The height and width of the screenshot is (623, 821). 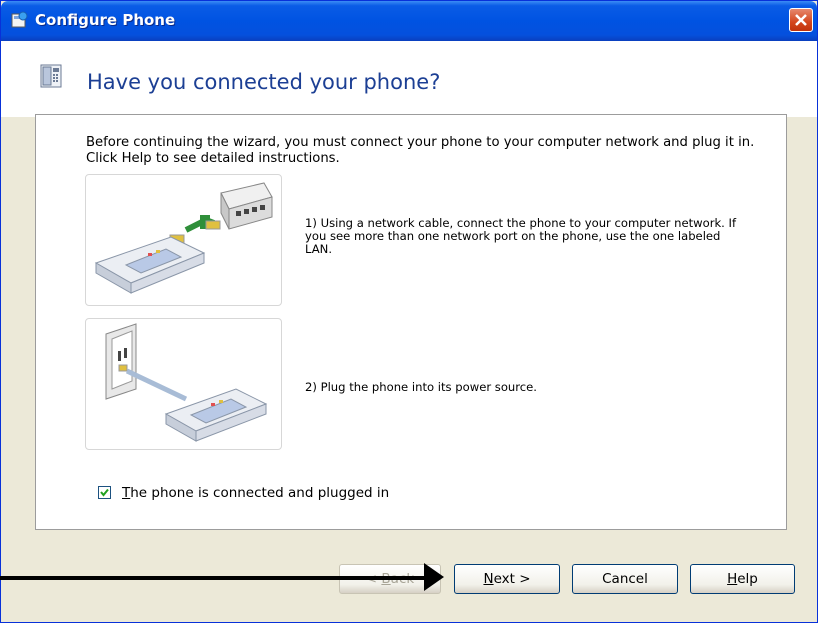 What do you see at coordinates (183, 384) in the screenshot?
I see `power-illustration` at bounding box center [183, 384].